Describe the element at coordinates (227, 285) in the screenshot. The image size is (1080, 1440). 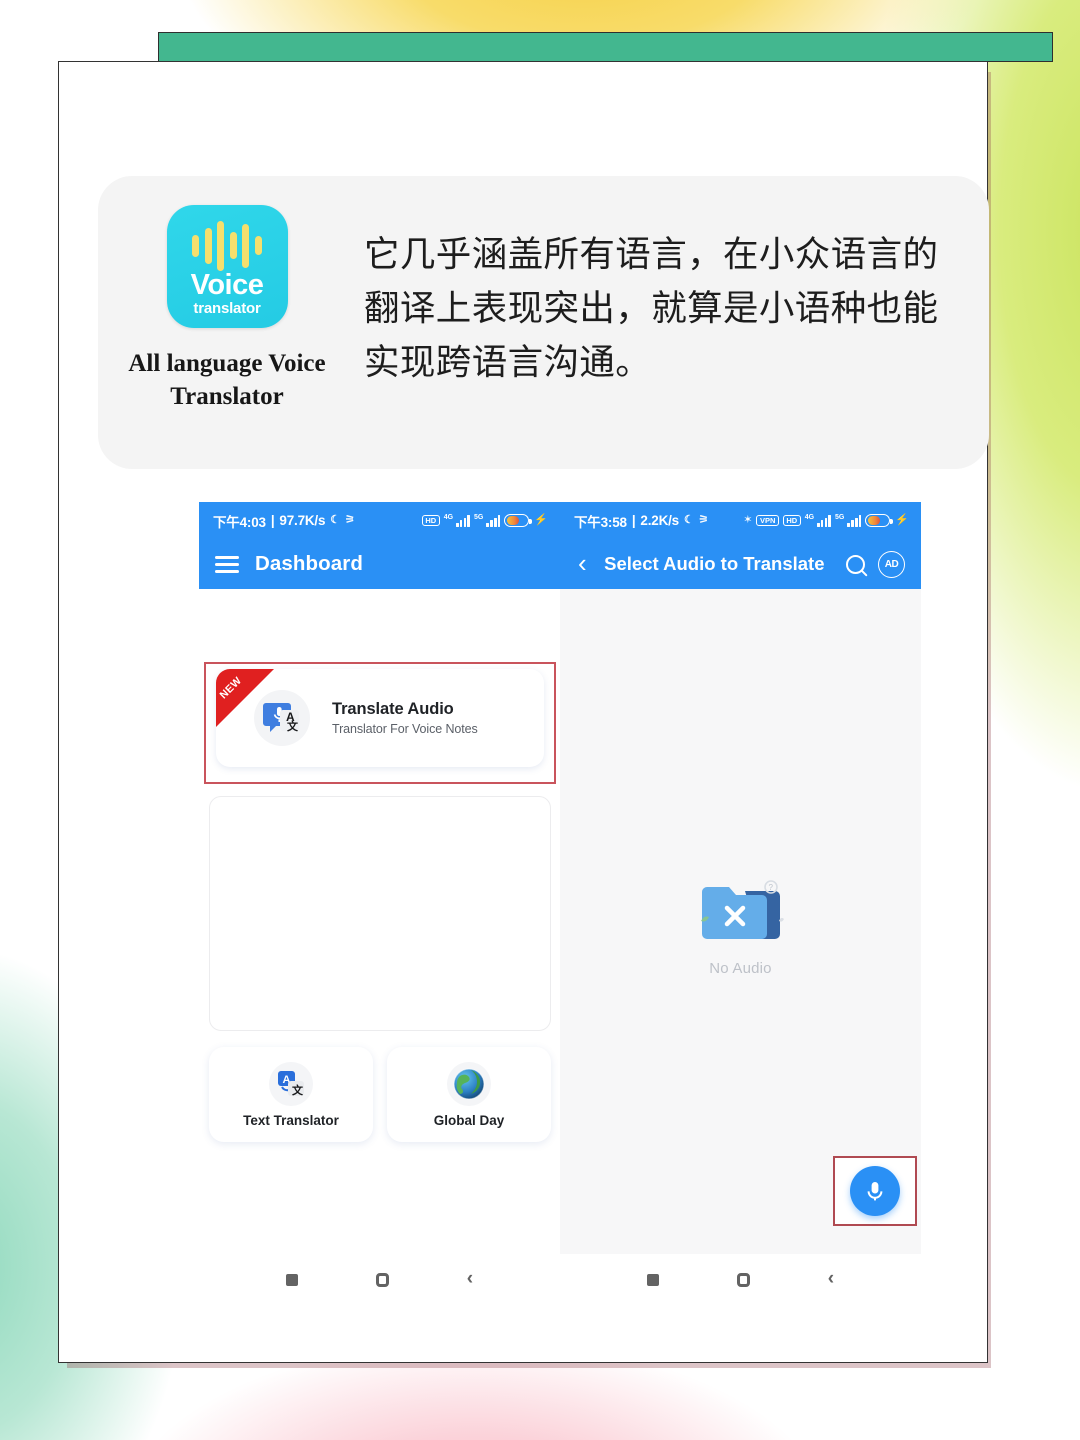
I see `app-icon-word: Voice` at that location.